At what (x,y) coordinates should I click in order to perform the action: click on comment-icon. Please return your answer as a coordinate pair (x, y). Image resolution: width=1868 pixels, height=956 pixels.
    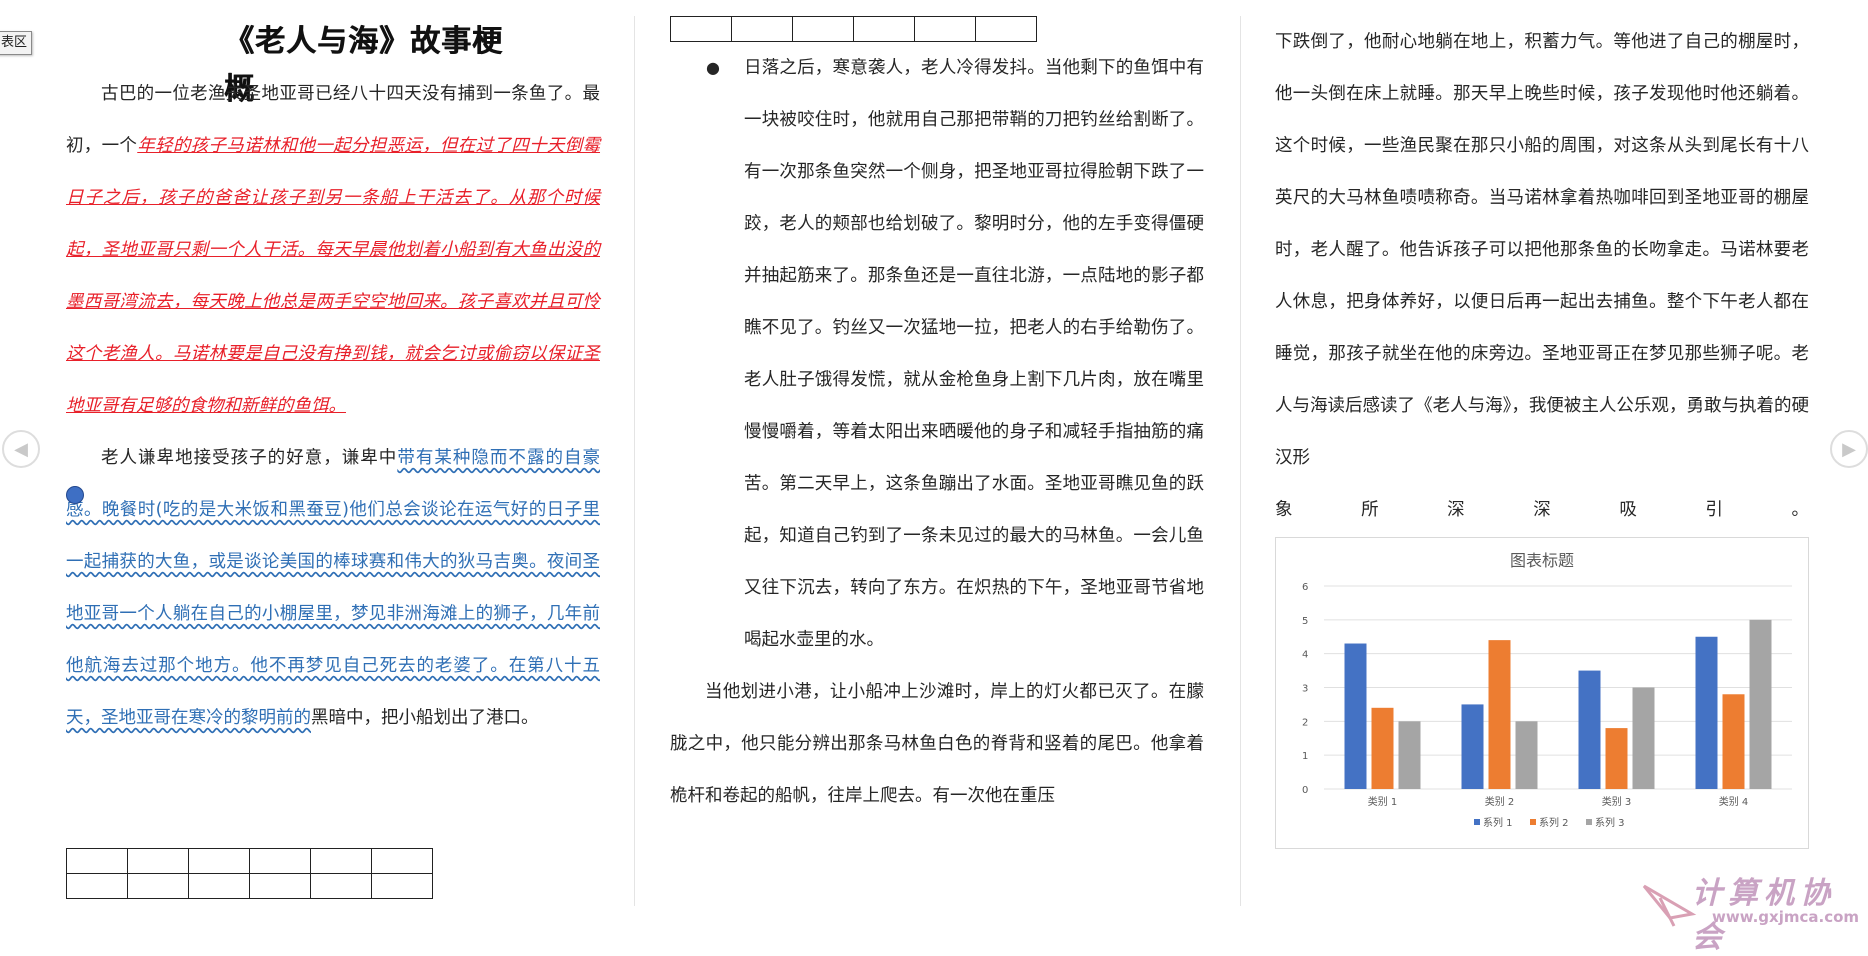
    Looking at the image, I should click on (75, 495).